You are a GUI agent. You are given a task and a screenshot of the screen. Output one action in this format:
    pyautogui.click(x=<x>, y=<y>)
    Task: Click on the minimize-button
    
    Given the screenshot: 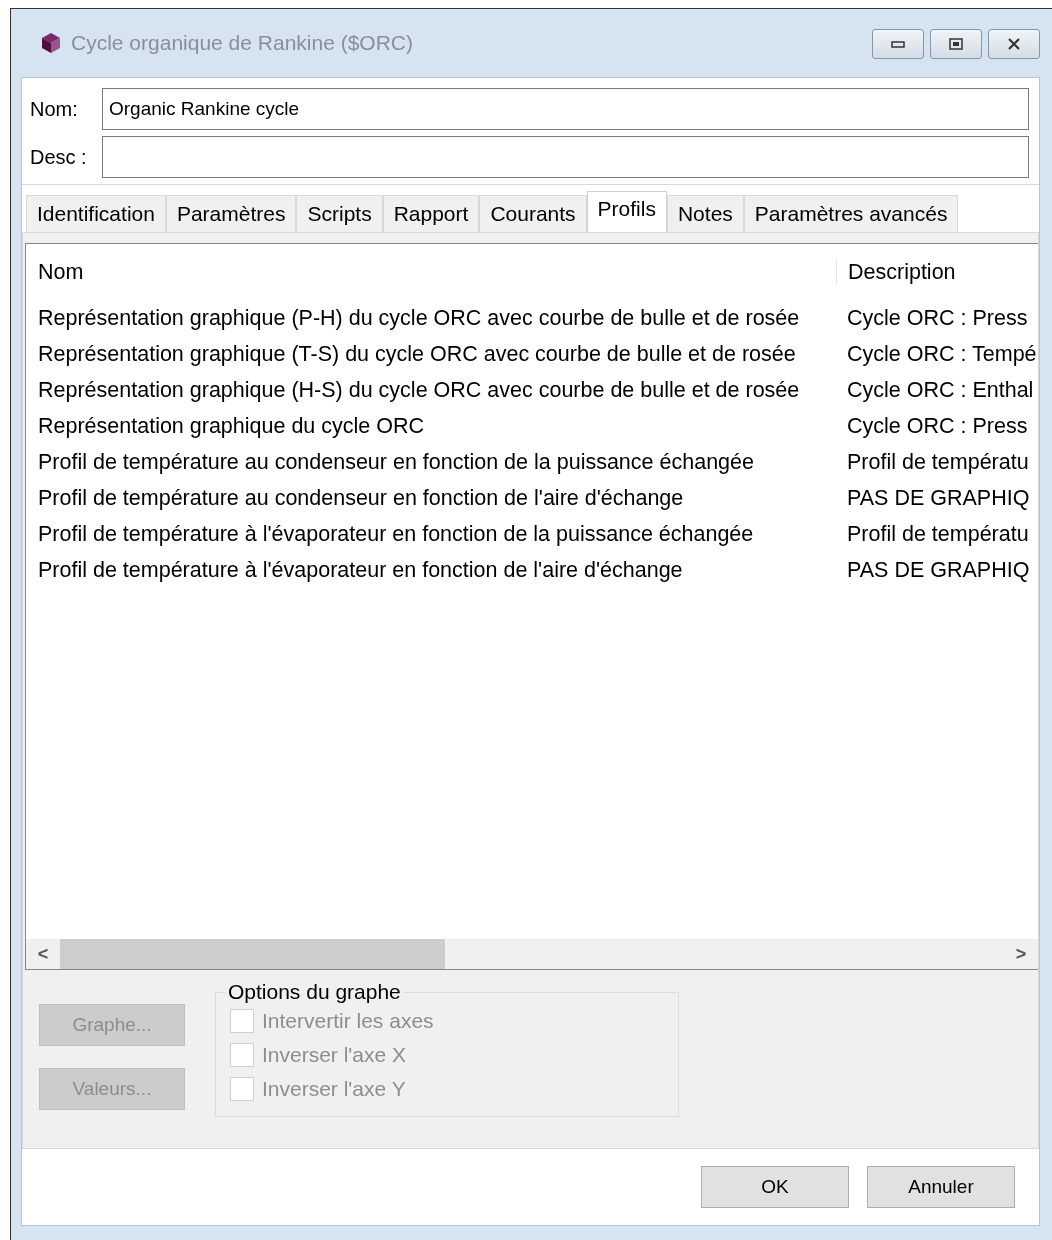 What is the action you would take?
    pyautogui.click(x=898, y=44)
    